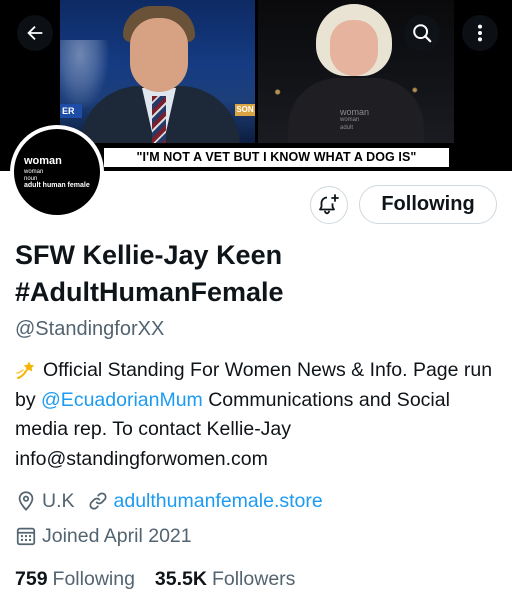  I want to click on following-stat: 759 Following, so click(75, 579).